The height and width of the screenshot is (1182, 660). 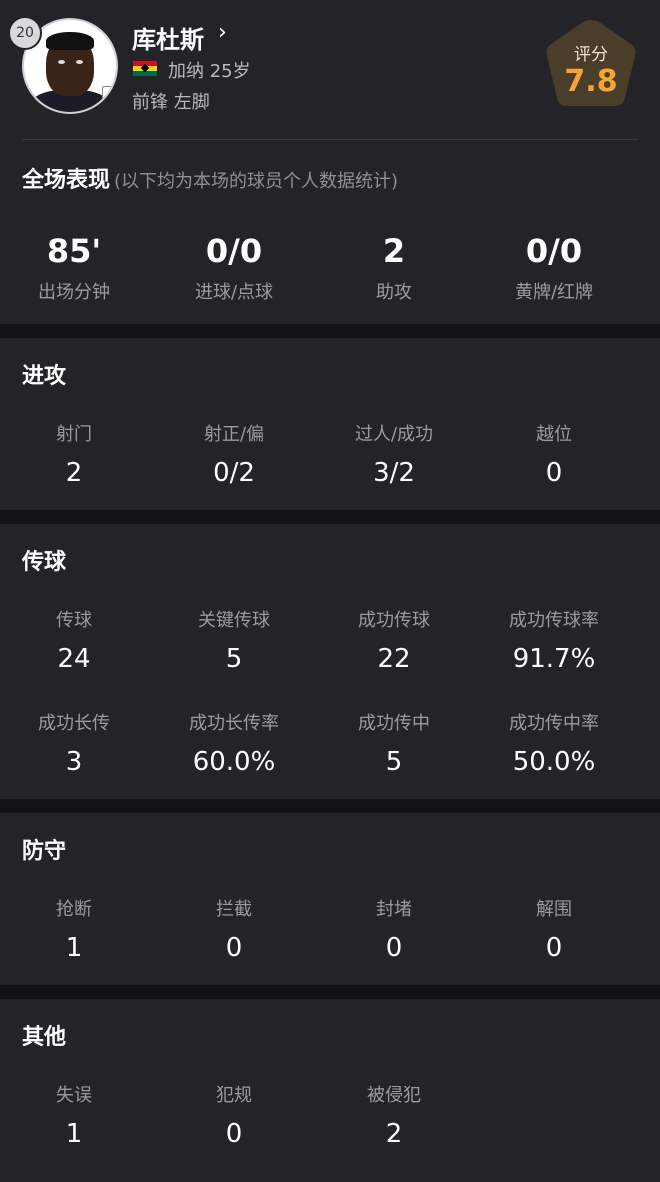 What do you see at coordinates (44, 851) in the screenshot?
I see `defense-title: 防守` at bounding box center [44, 851].